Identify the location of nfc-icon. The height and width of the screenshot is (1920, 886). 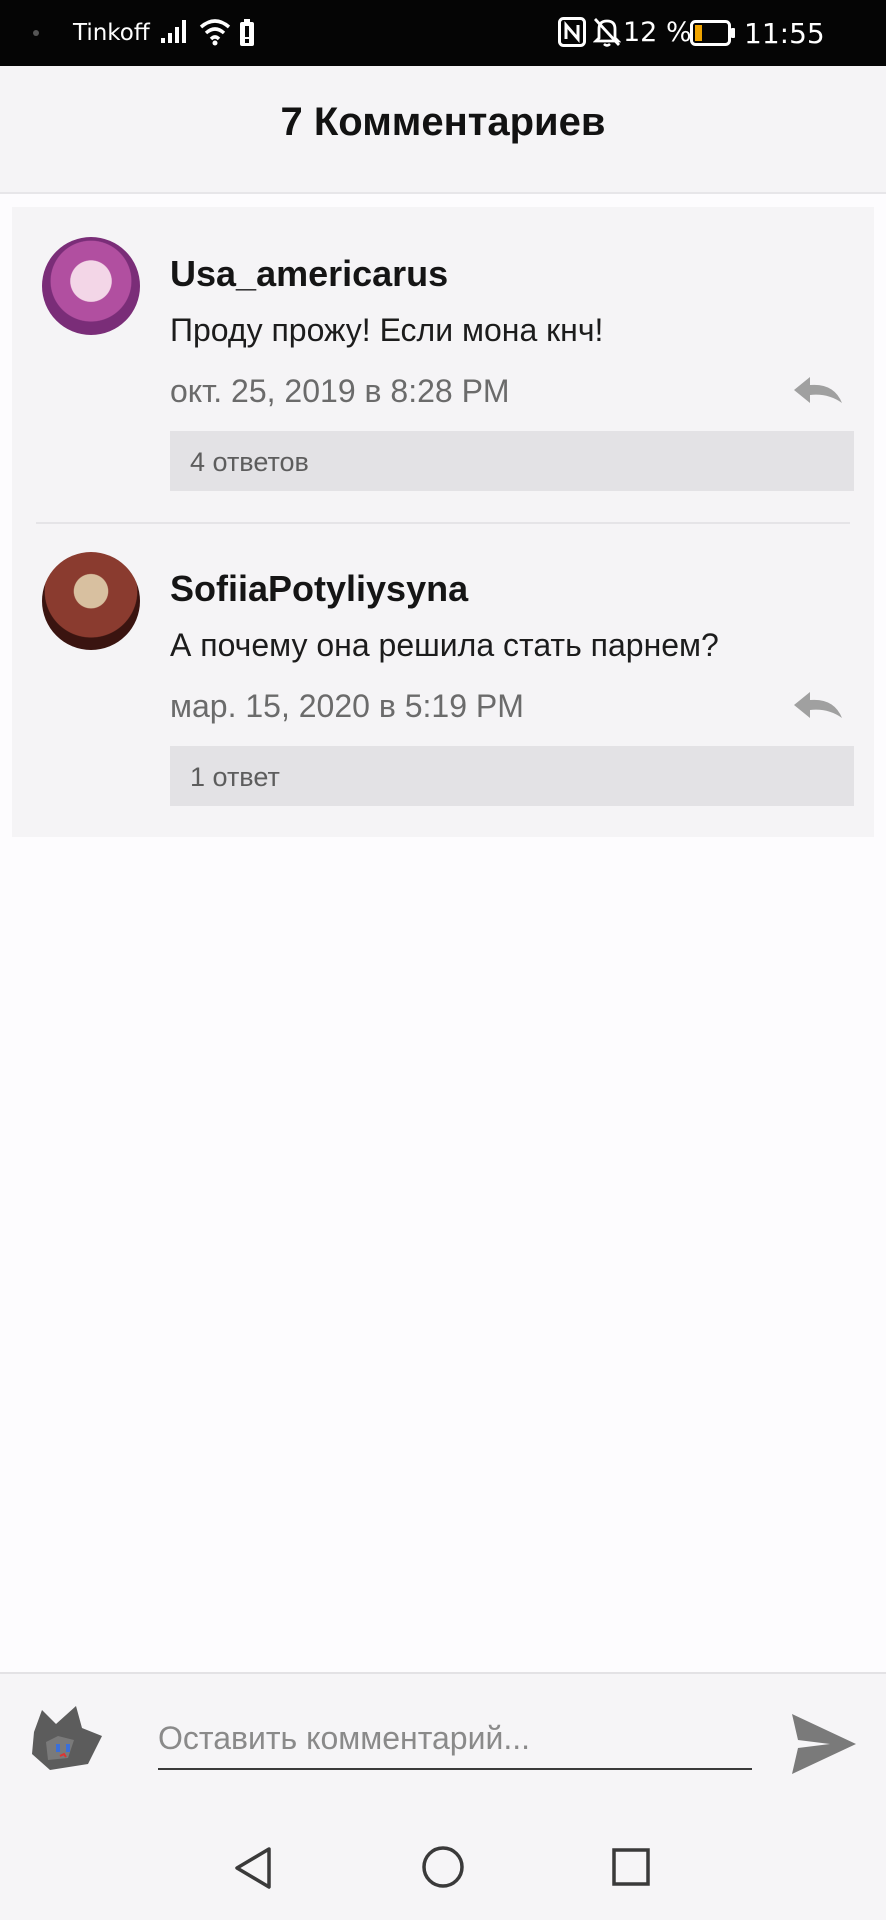
(572, 32).